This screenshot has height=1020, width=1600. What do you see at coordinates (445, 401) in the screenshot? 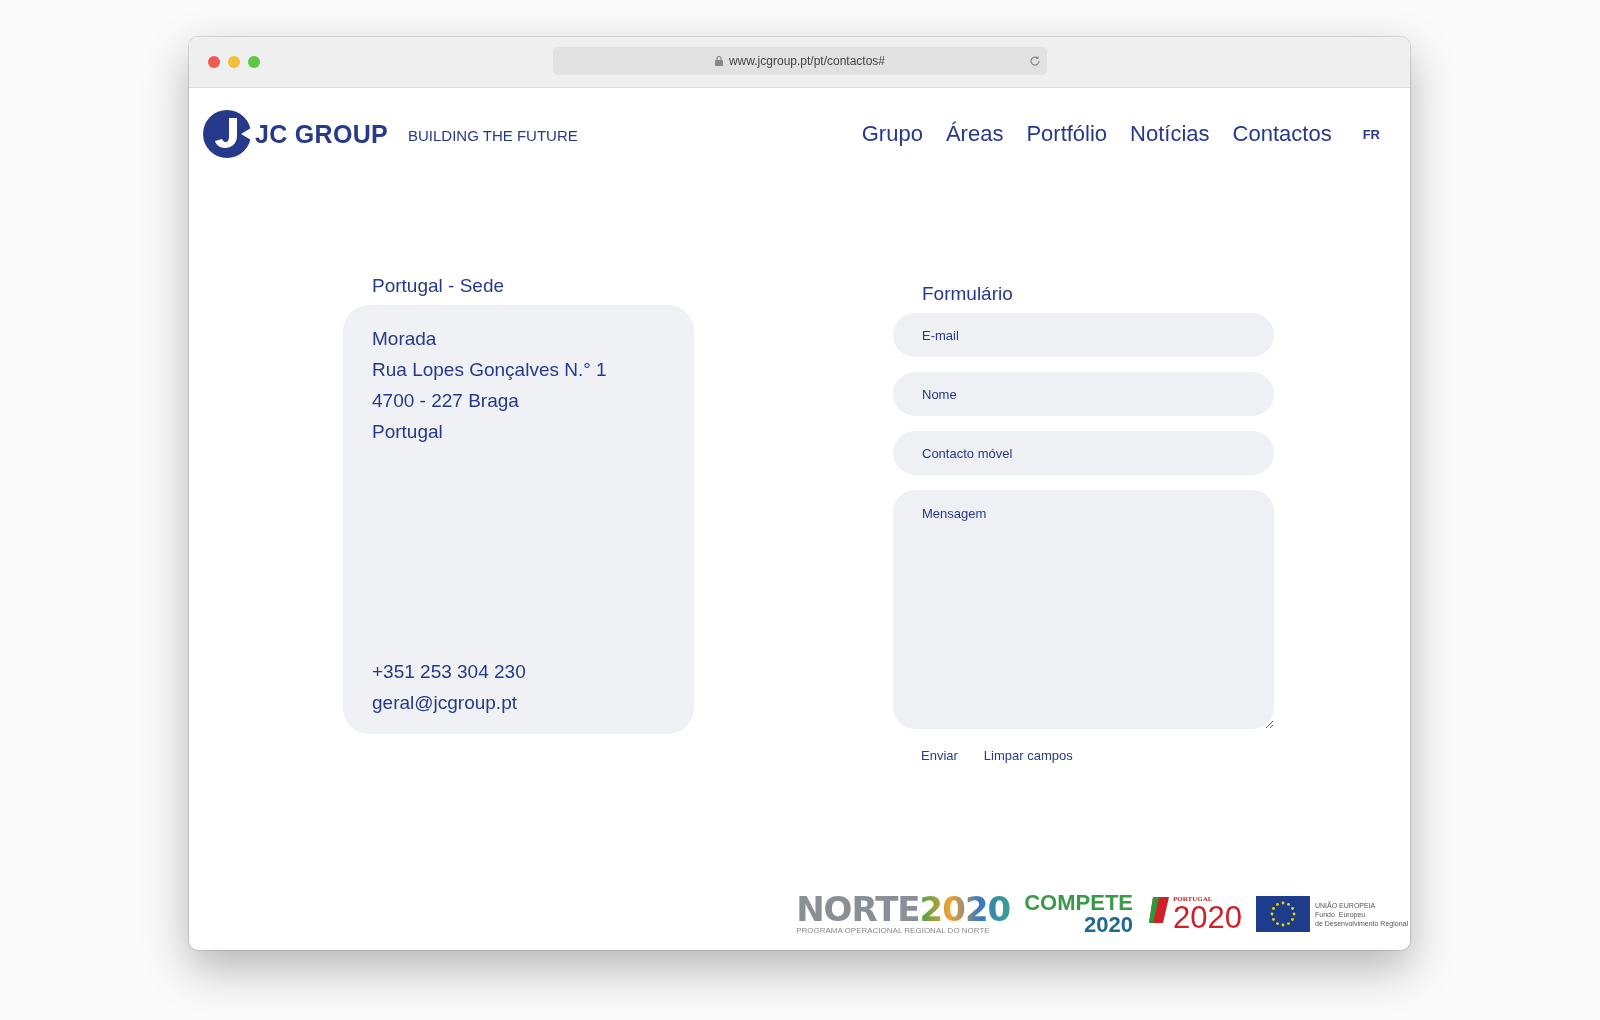
I see `address-line: 4700 - 227 Braga` at bounding box center [445, 401].